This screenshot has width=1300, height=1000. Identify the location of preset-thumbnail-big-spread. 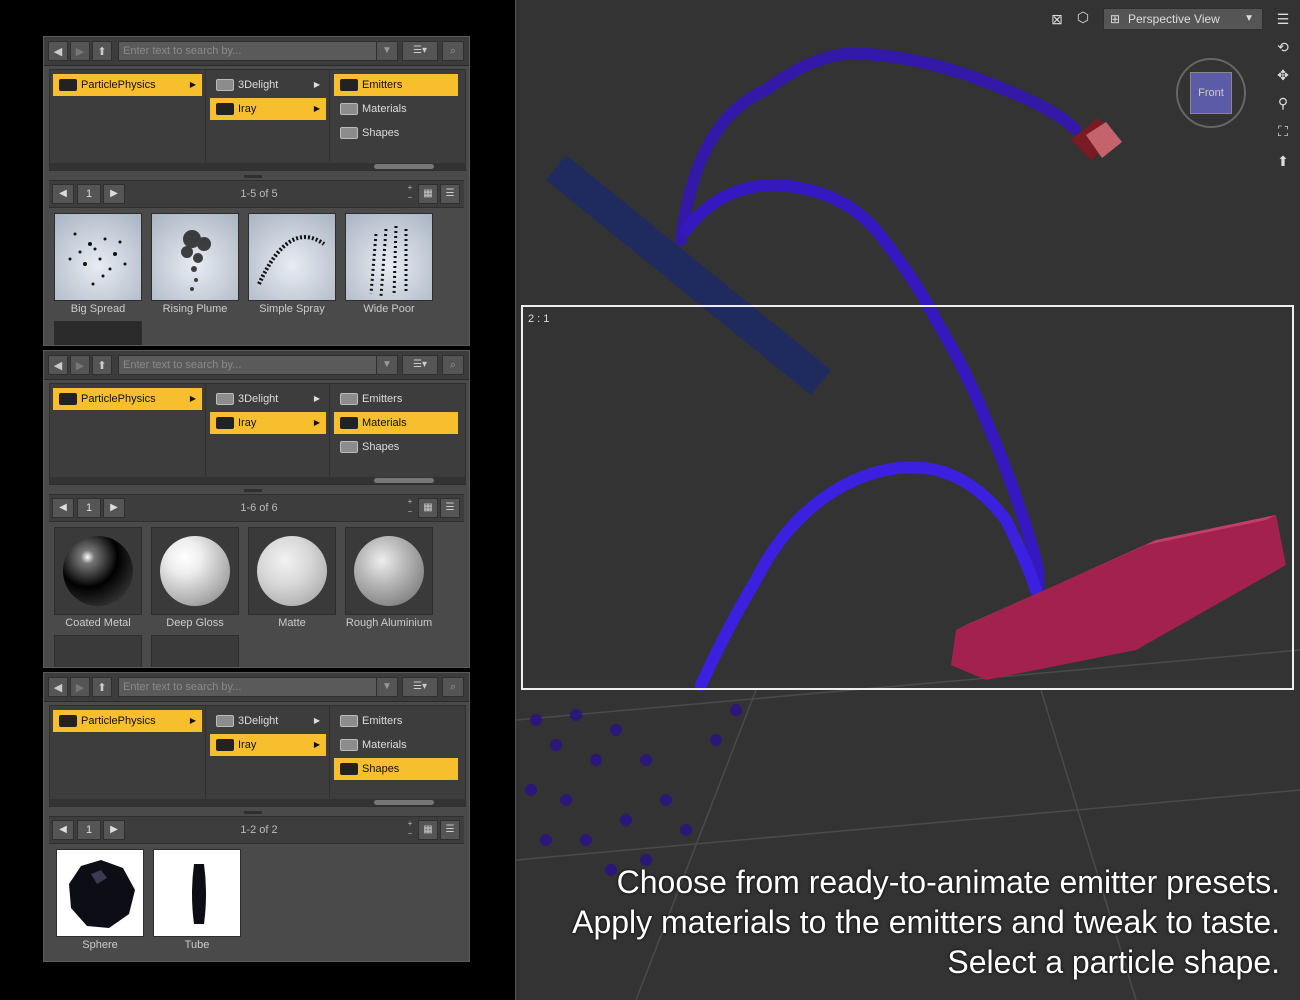
(98, 257).